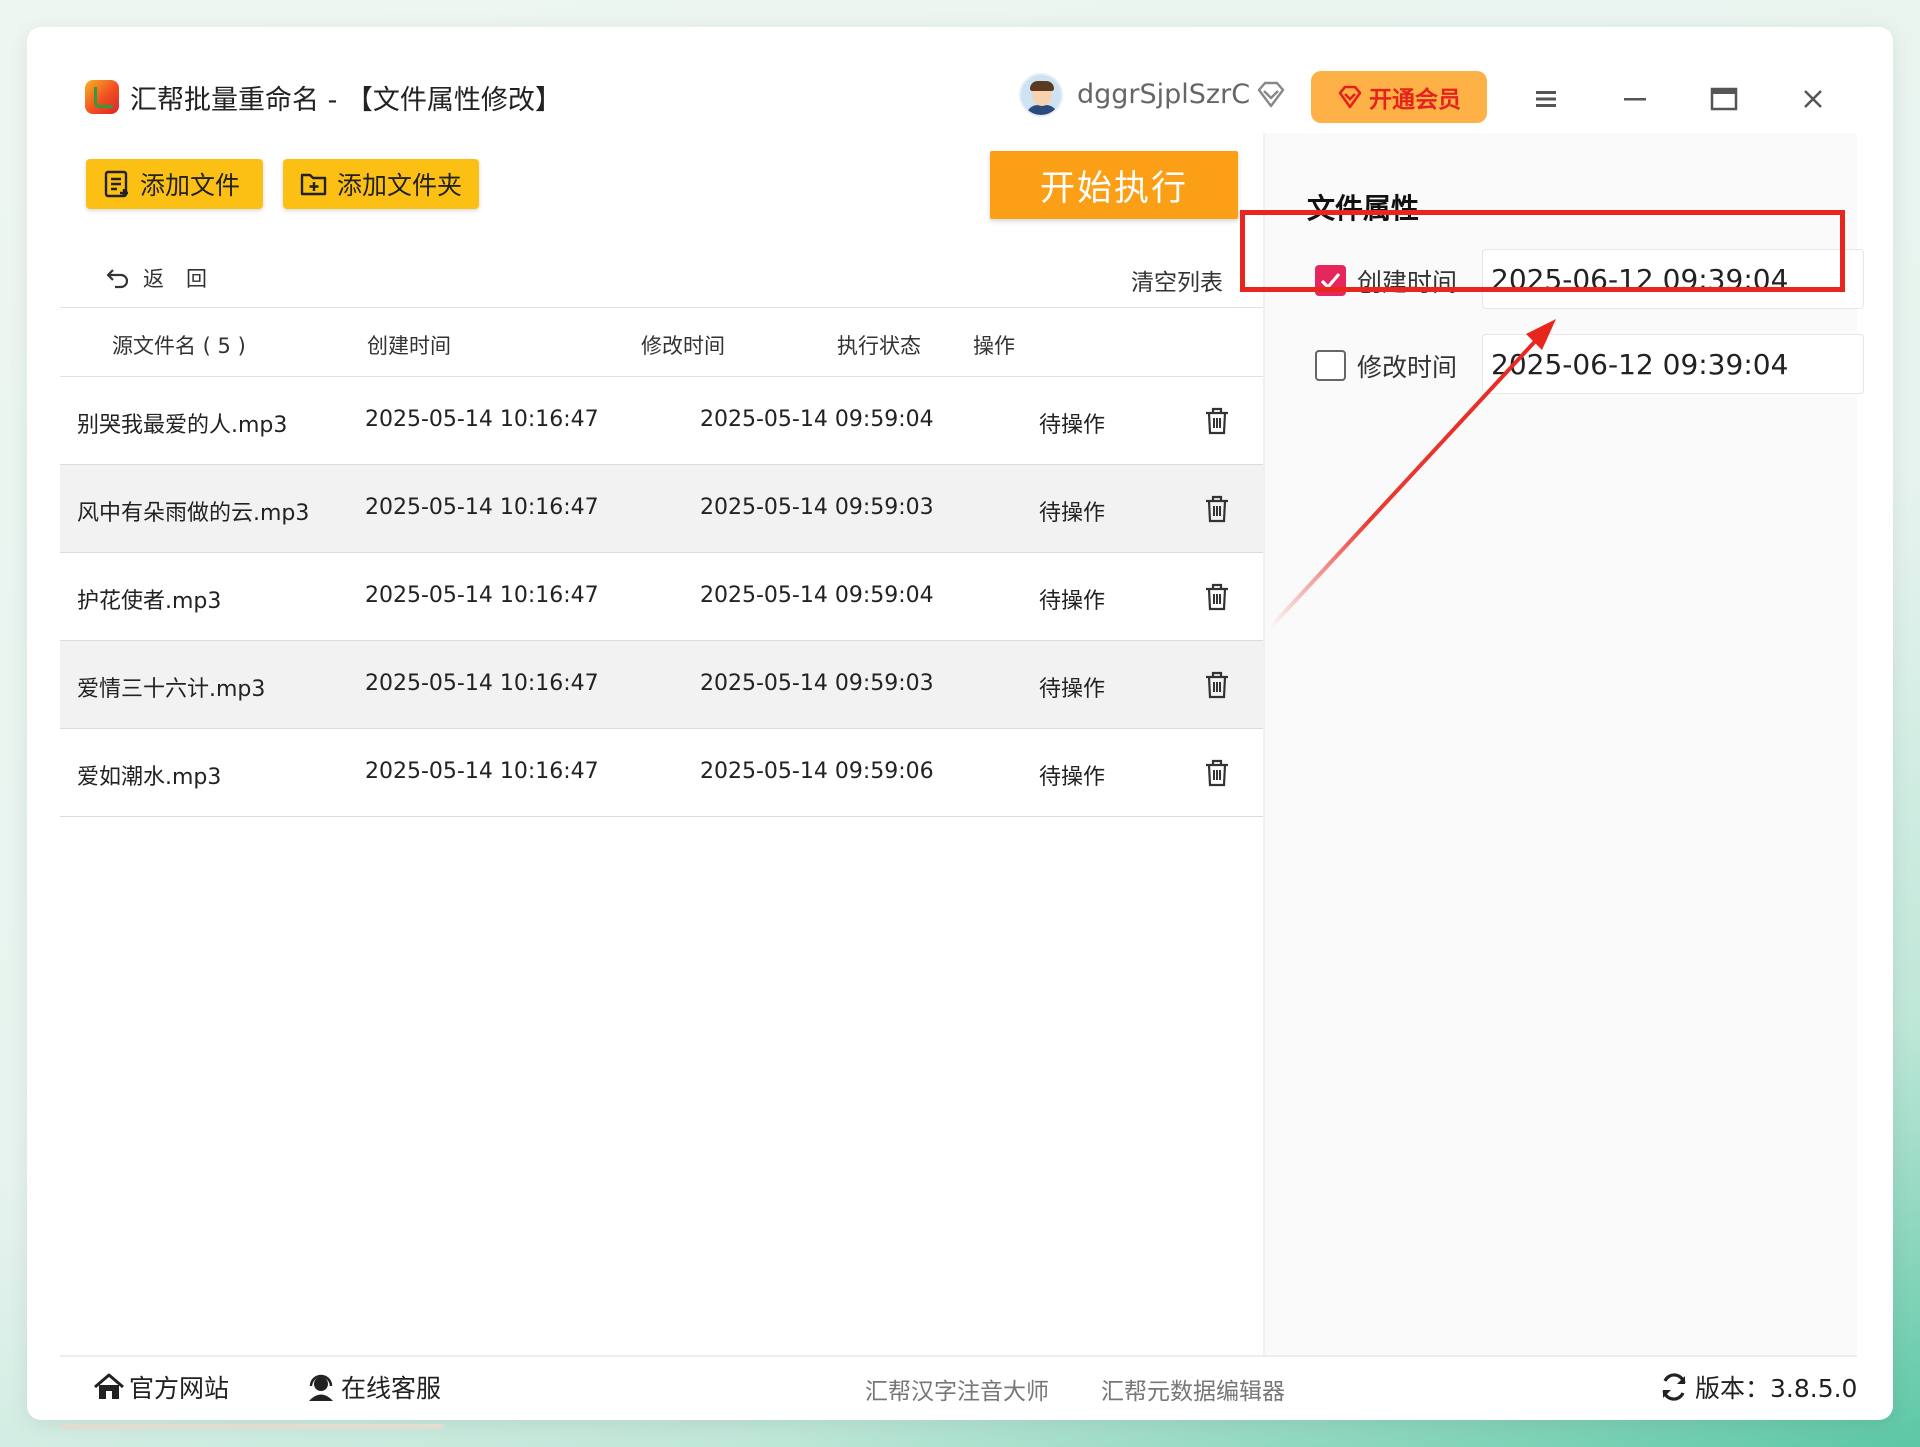 Image resolution: width=1920 pixels, height=1447 pixels. Describe the element at coordinates (1542, 251) in the screenshot. I see `annotation-highlight-box` at that location.